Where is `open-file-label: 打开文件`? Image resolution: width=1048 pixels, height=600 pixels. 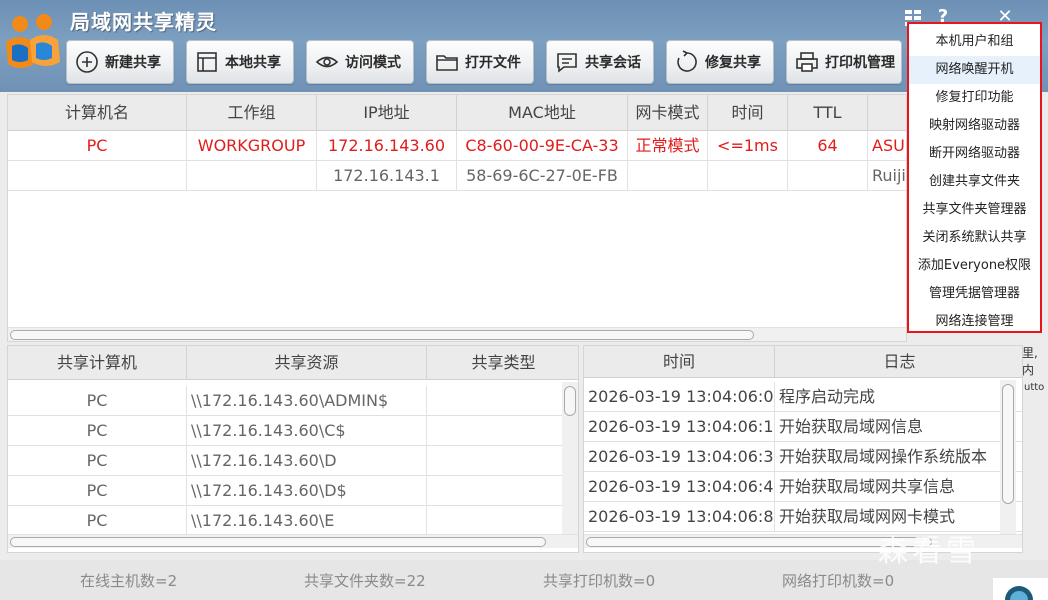
open-file-label: 打开文件 is located at coordinates (493, 63).